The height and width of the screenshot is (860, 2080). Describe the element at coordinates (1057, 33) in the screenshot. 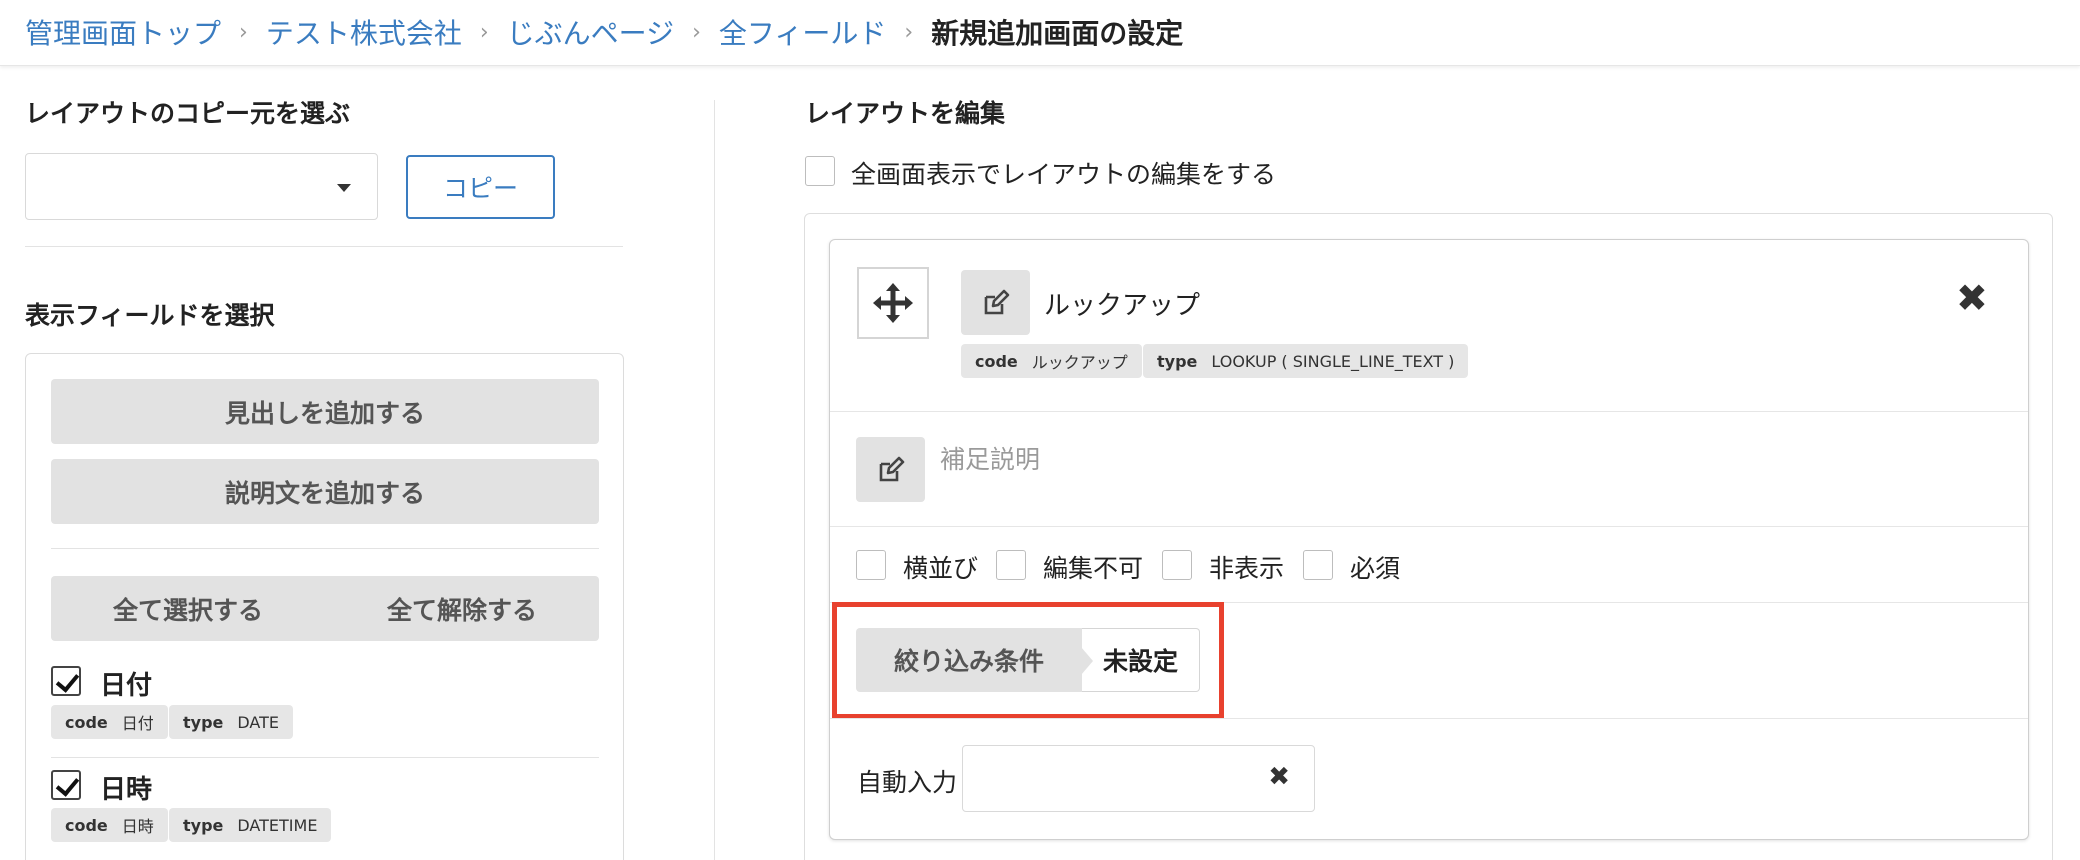

I see `breadcrumb-current-page: 新規追加画面の設定` at that location.